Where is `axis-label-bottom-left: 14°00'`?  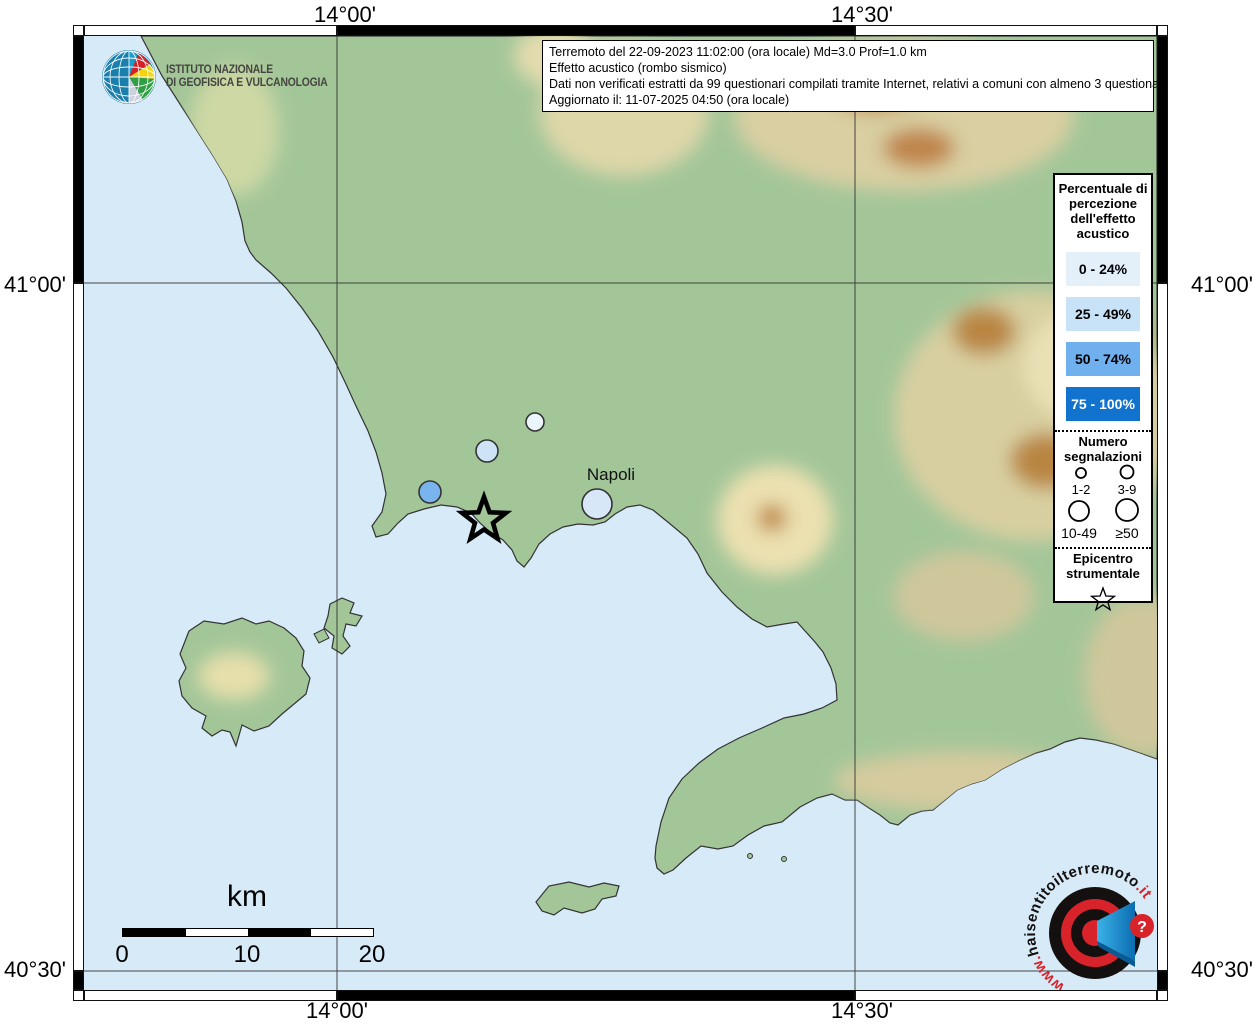 axis-label-bottom-left: 14°00' is located at coordinates (337, 1010).